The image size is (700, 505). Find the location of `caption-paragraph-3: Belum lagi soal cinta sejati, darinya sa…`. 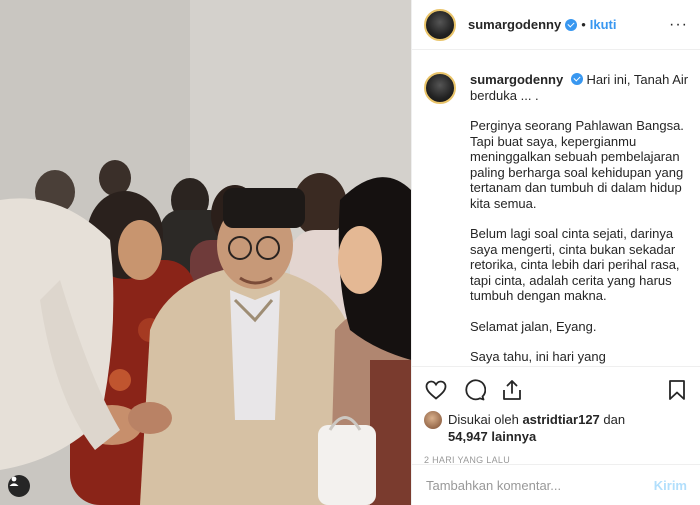

caption-paragraph-3: Belum lagi soal cinta sejati, darinya sa… is located at coordinates (575, 264).